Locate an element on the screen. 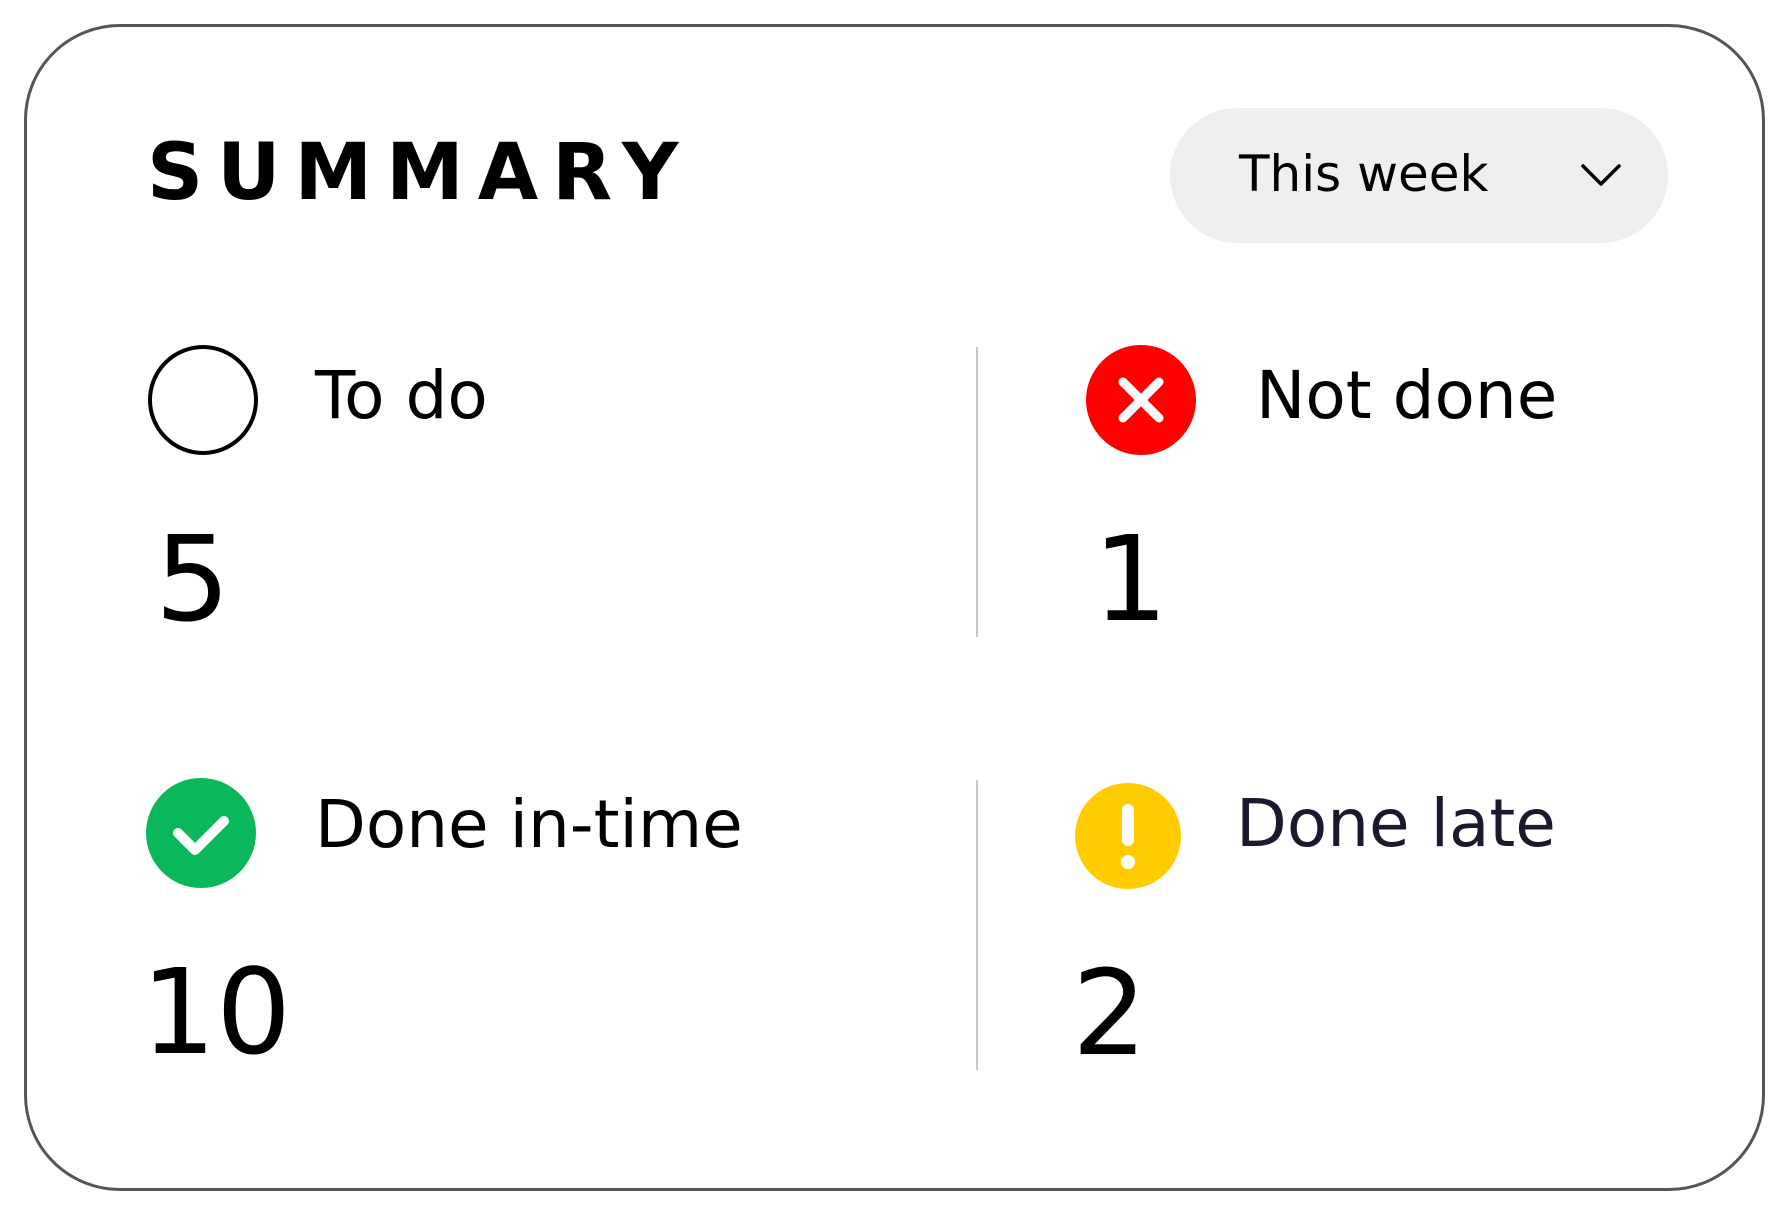 The image size is (1792, 1217). summary-title: SUMMARY is located at coordinates (420, 173).